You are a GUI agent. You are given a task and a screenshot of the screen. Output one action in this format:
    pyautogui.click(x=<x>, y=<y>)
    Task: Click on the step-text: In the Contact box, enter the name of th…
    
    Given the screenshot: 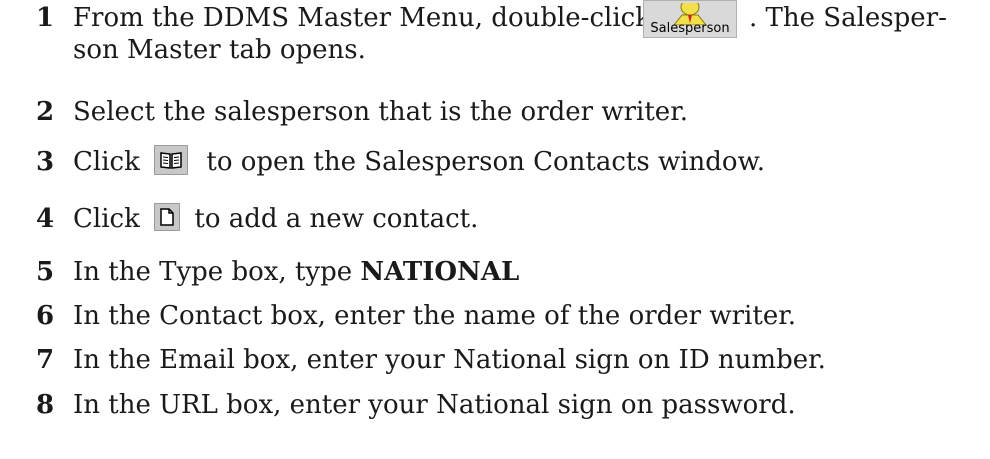 What is the action you would take?
    pyautogui.click(x=435, y=316)
    